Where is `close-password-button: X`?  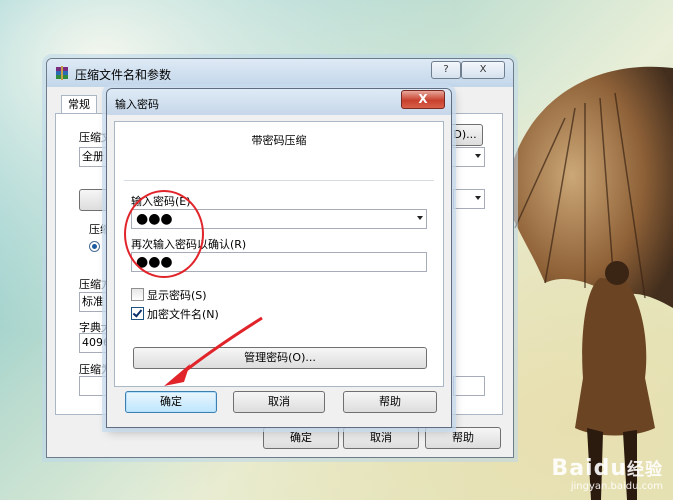 close-password-button: X is located at coordinates (423, 99).